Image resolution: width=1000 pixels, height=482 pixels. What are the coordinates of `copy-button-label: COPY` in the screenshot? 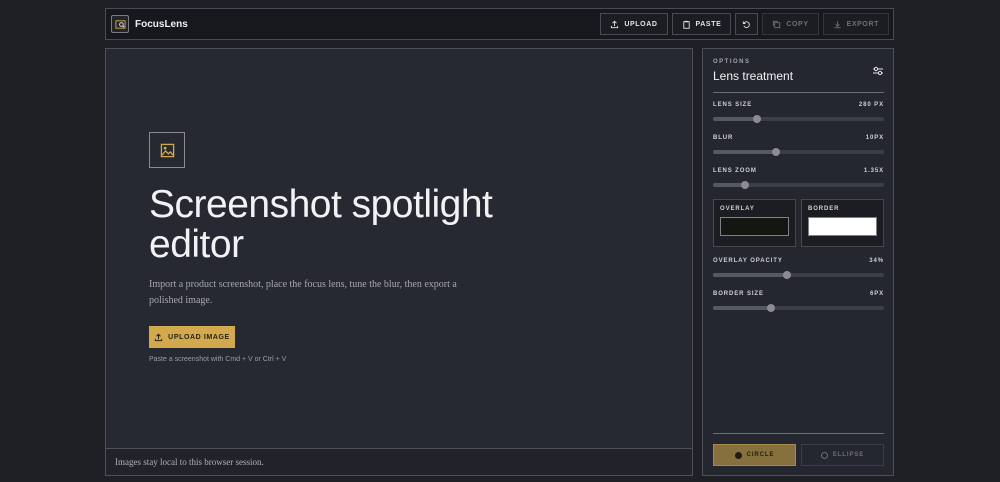 It's located at (797, 24).